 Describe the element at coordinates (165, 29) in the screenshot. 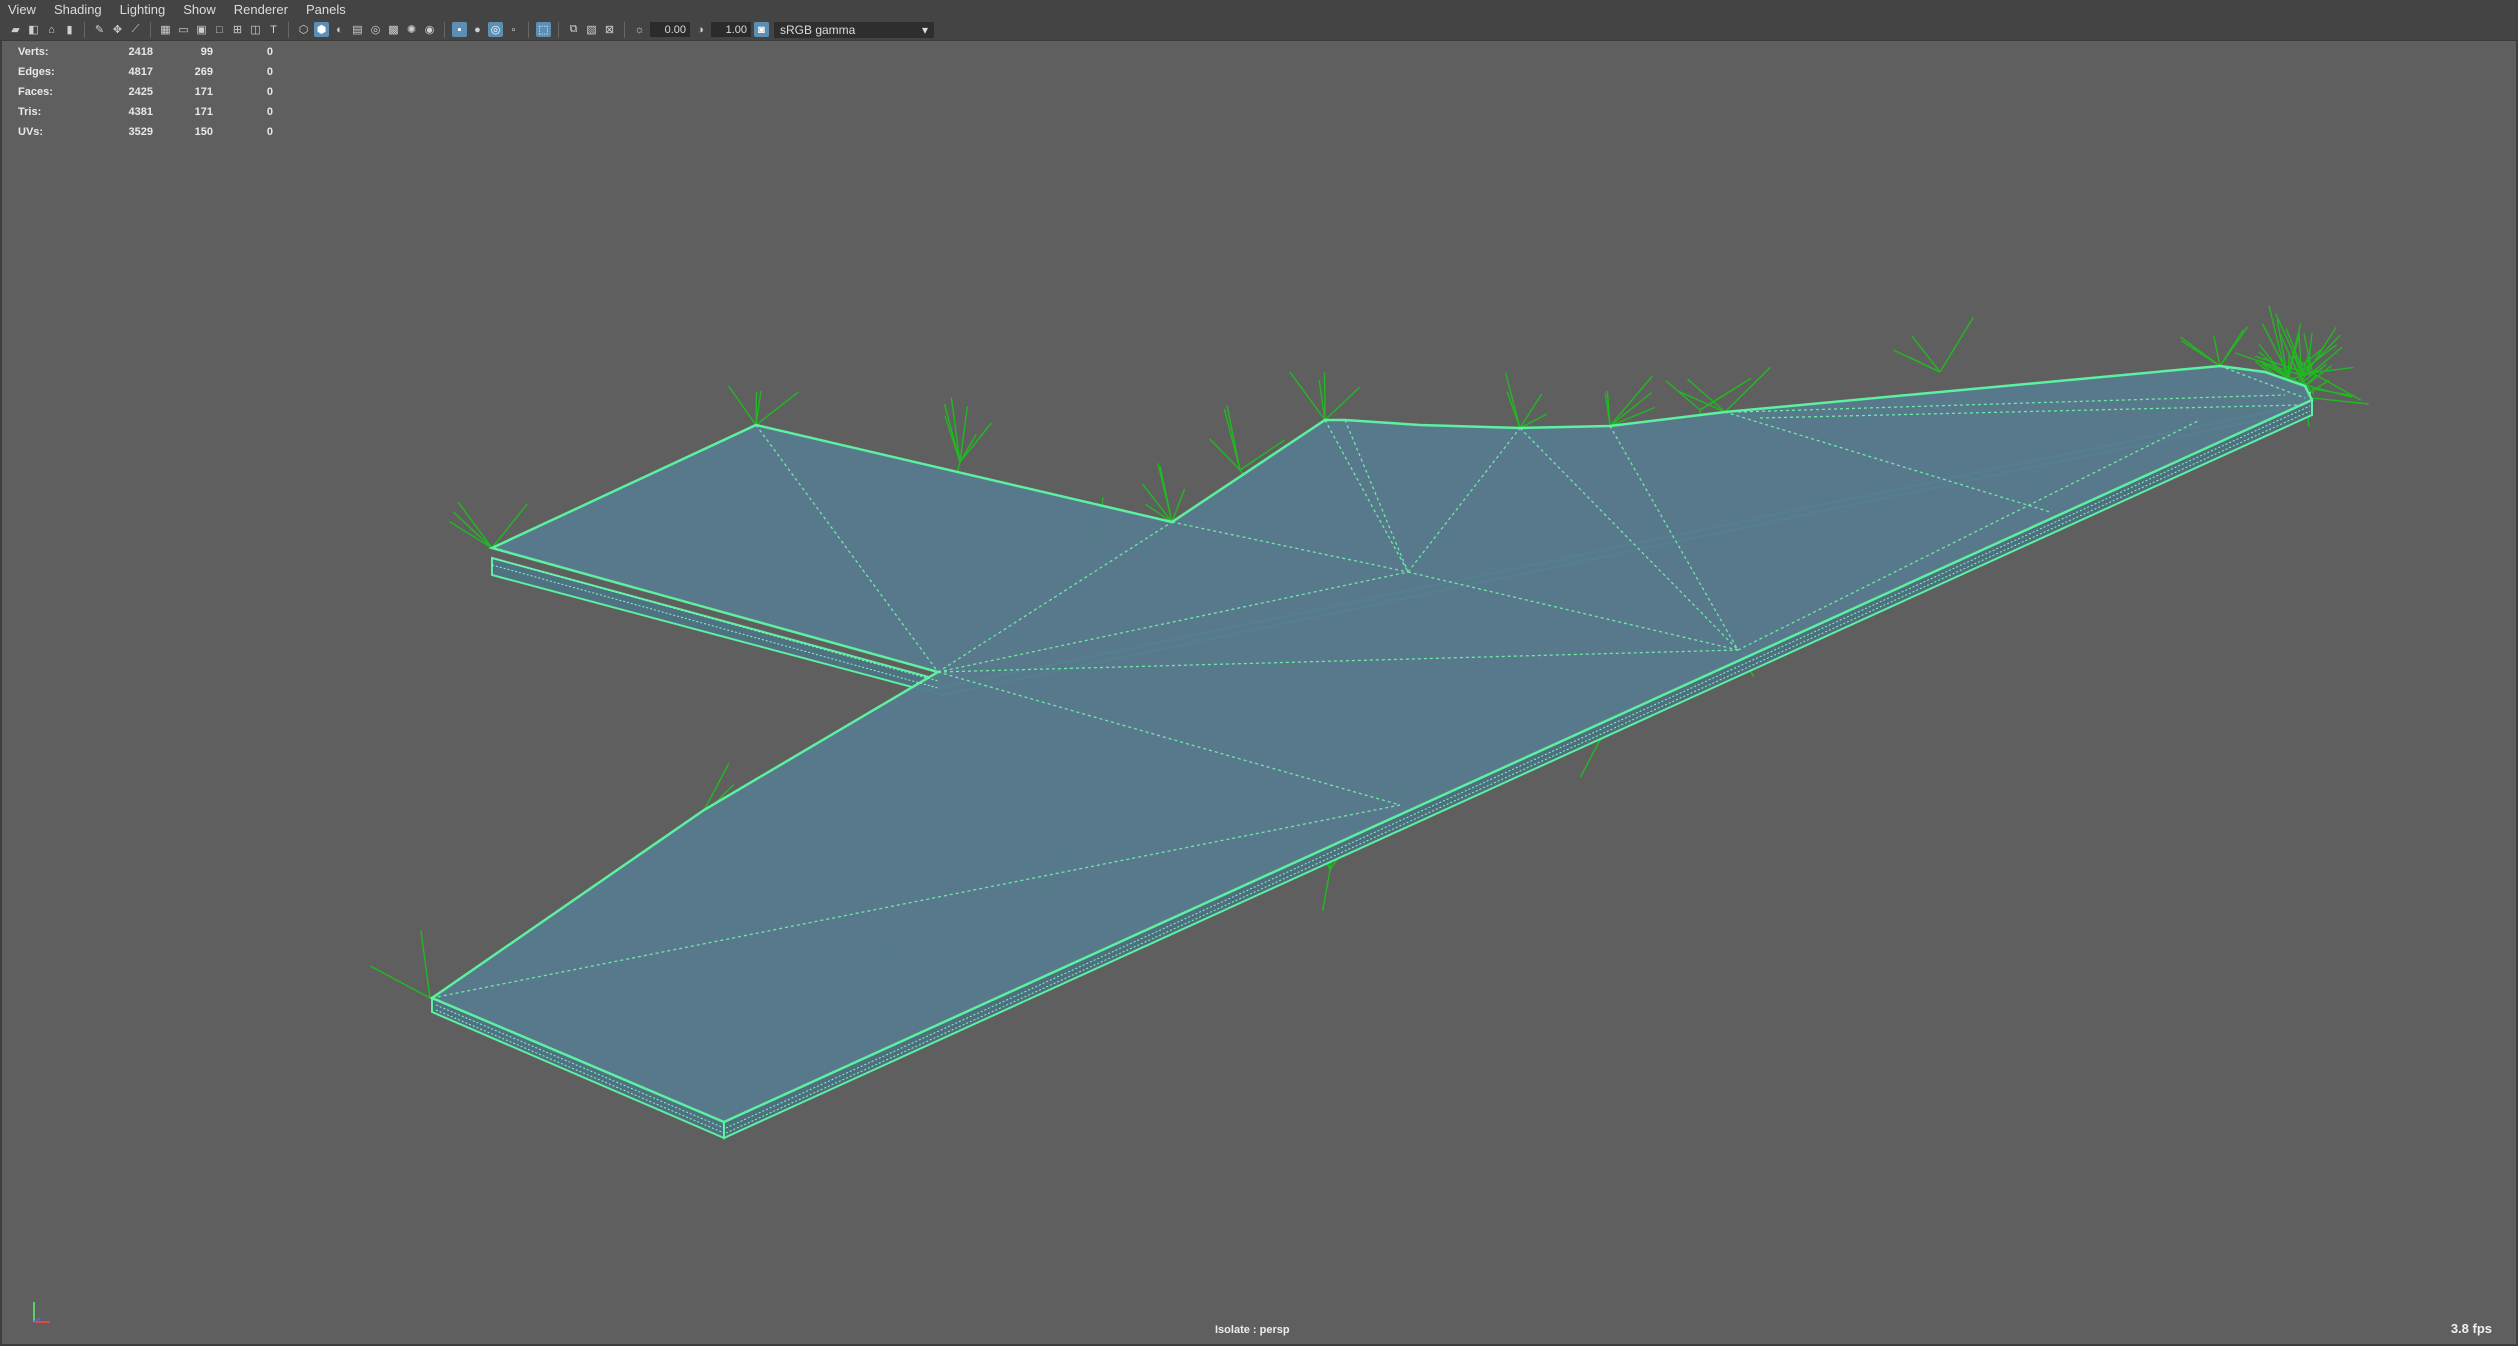

I see `grid-icon: ▦` at that location.